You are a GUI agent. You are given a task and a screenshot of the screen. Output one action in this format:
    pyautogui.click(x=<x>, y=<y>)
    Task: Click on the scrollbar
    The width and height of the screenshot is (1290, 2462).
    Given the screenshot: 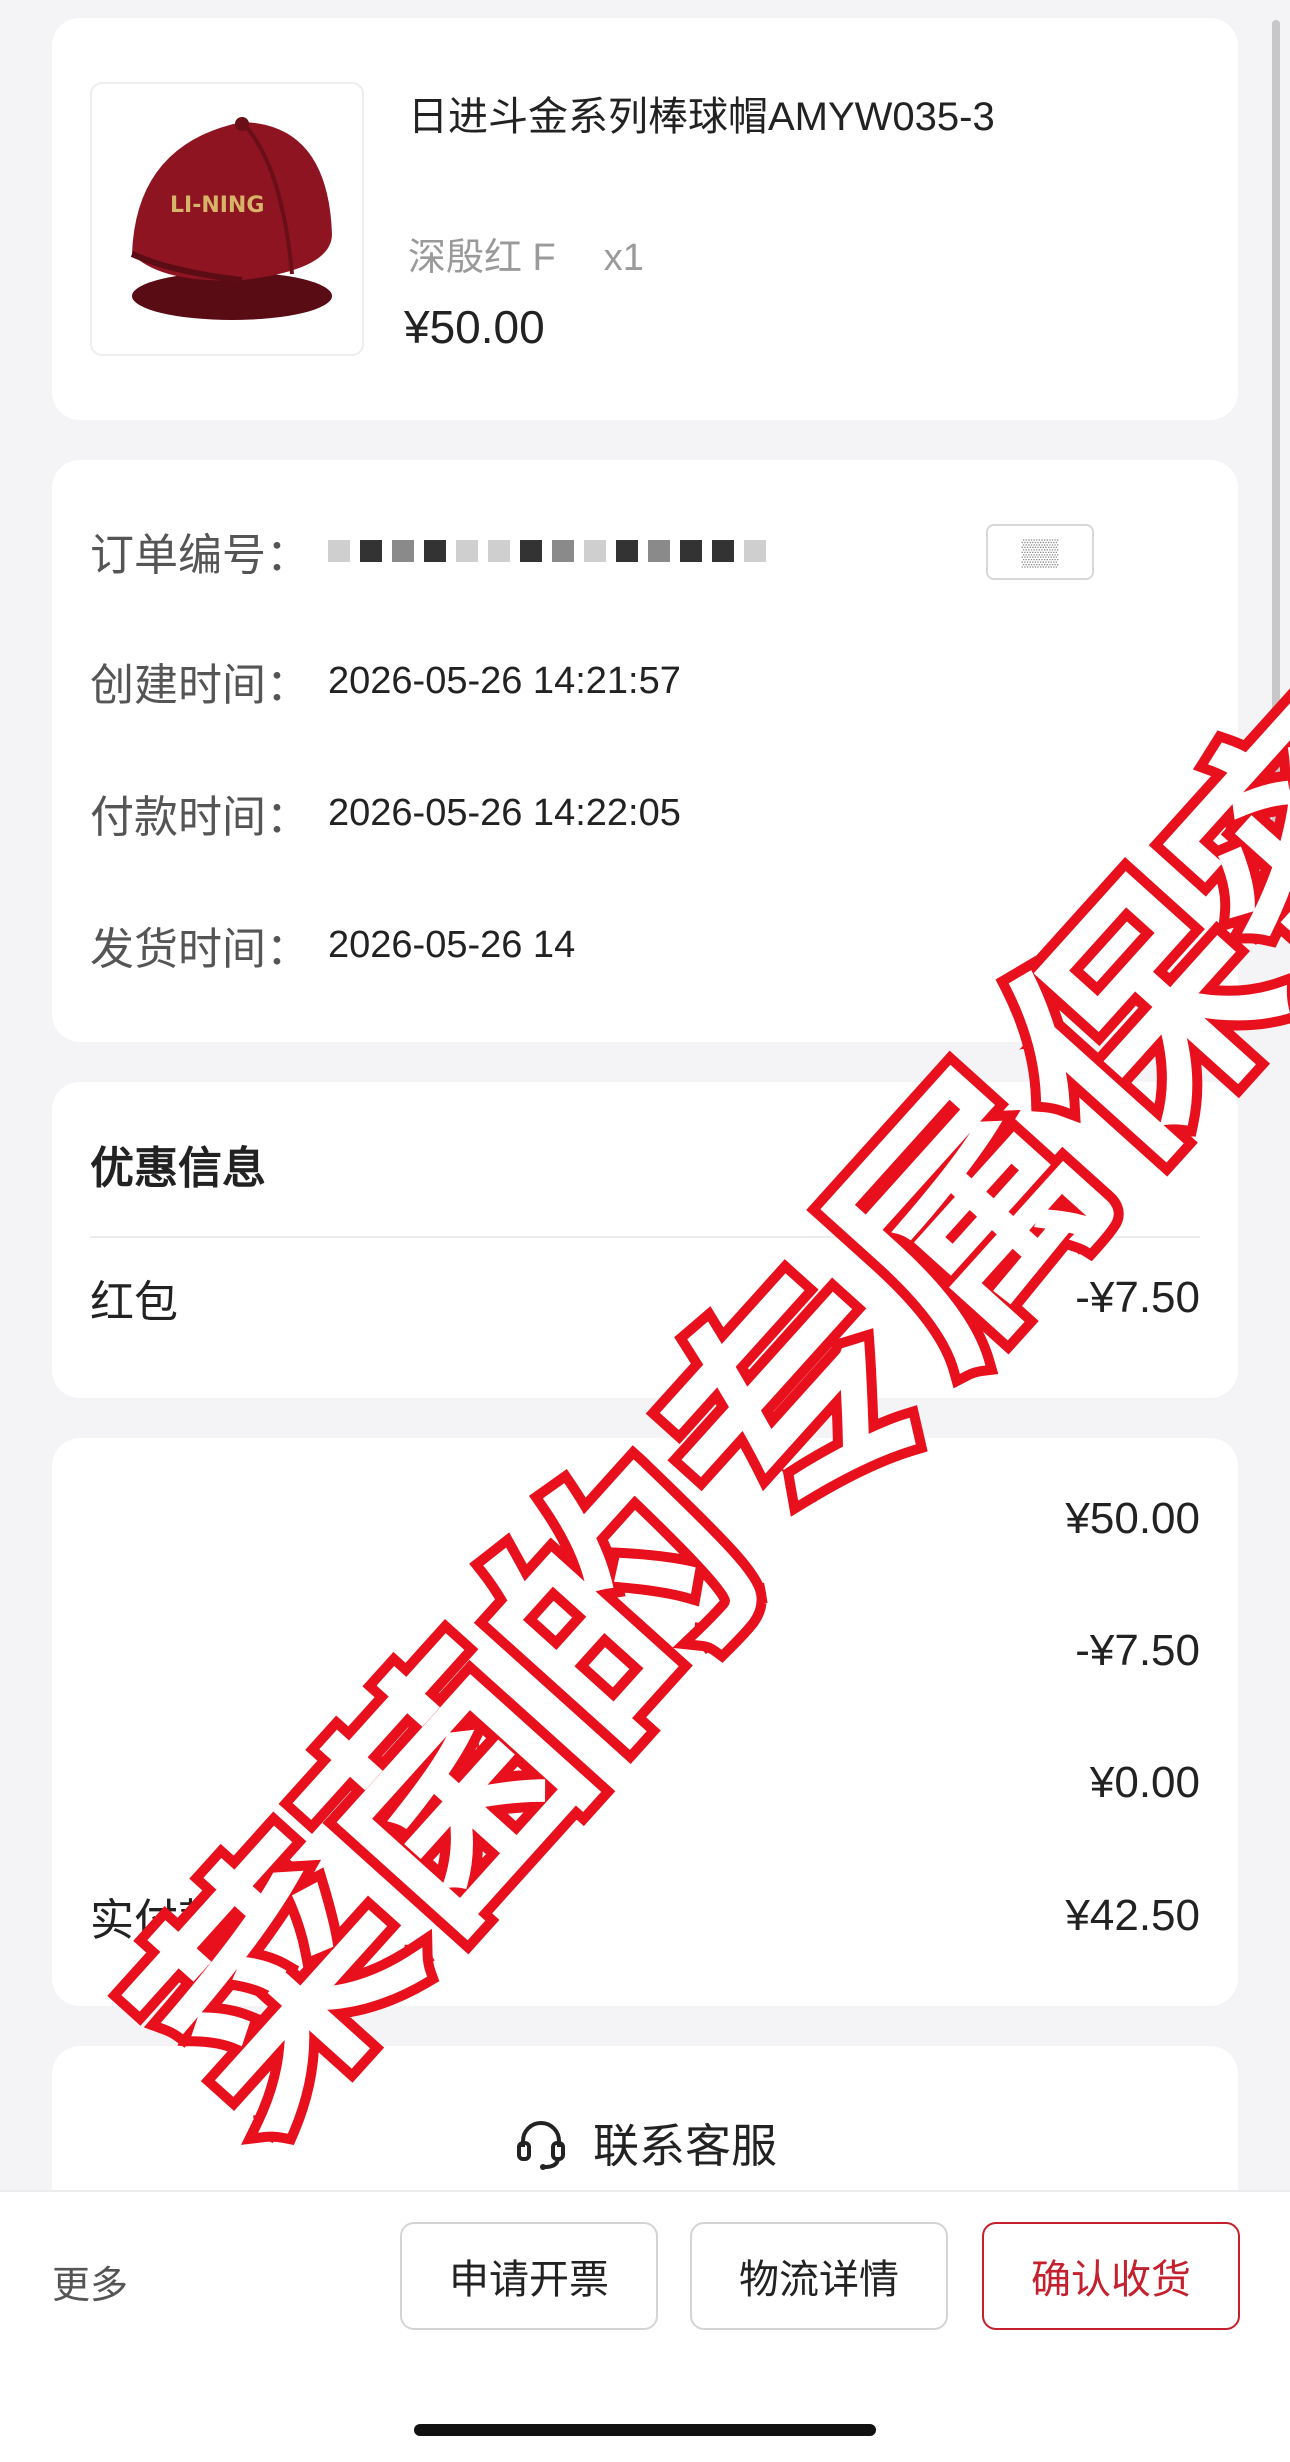 What is the action you would take?
    pyautogui.click(x=1276, y=430)
    